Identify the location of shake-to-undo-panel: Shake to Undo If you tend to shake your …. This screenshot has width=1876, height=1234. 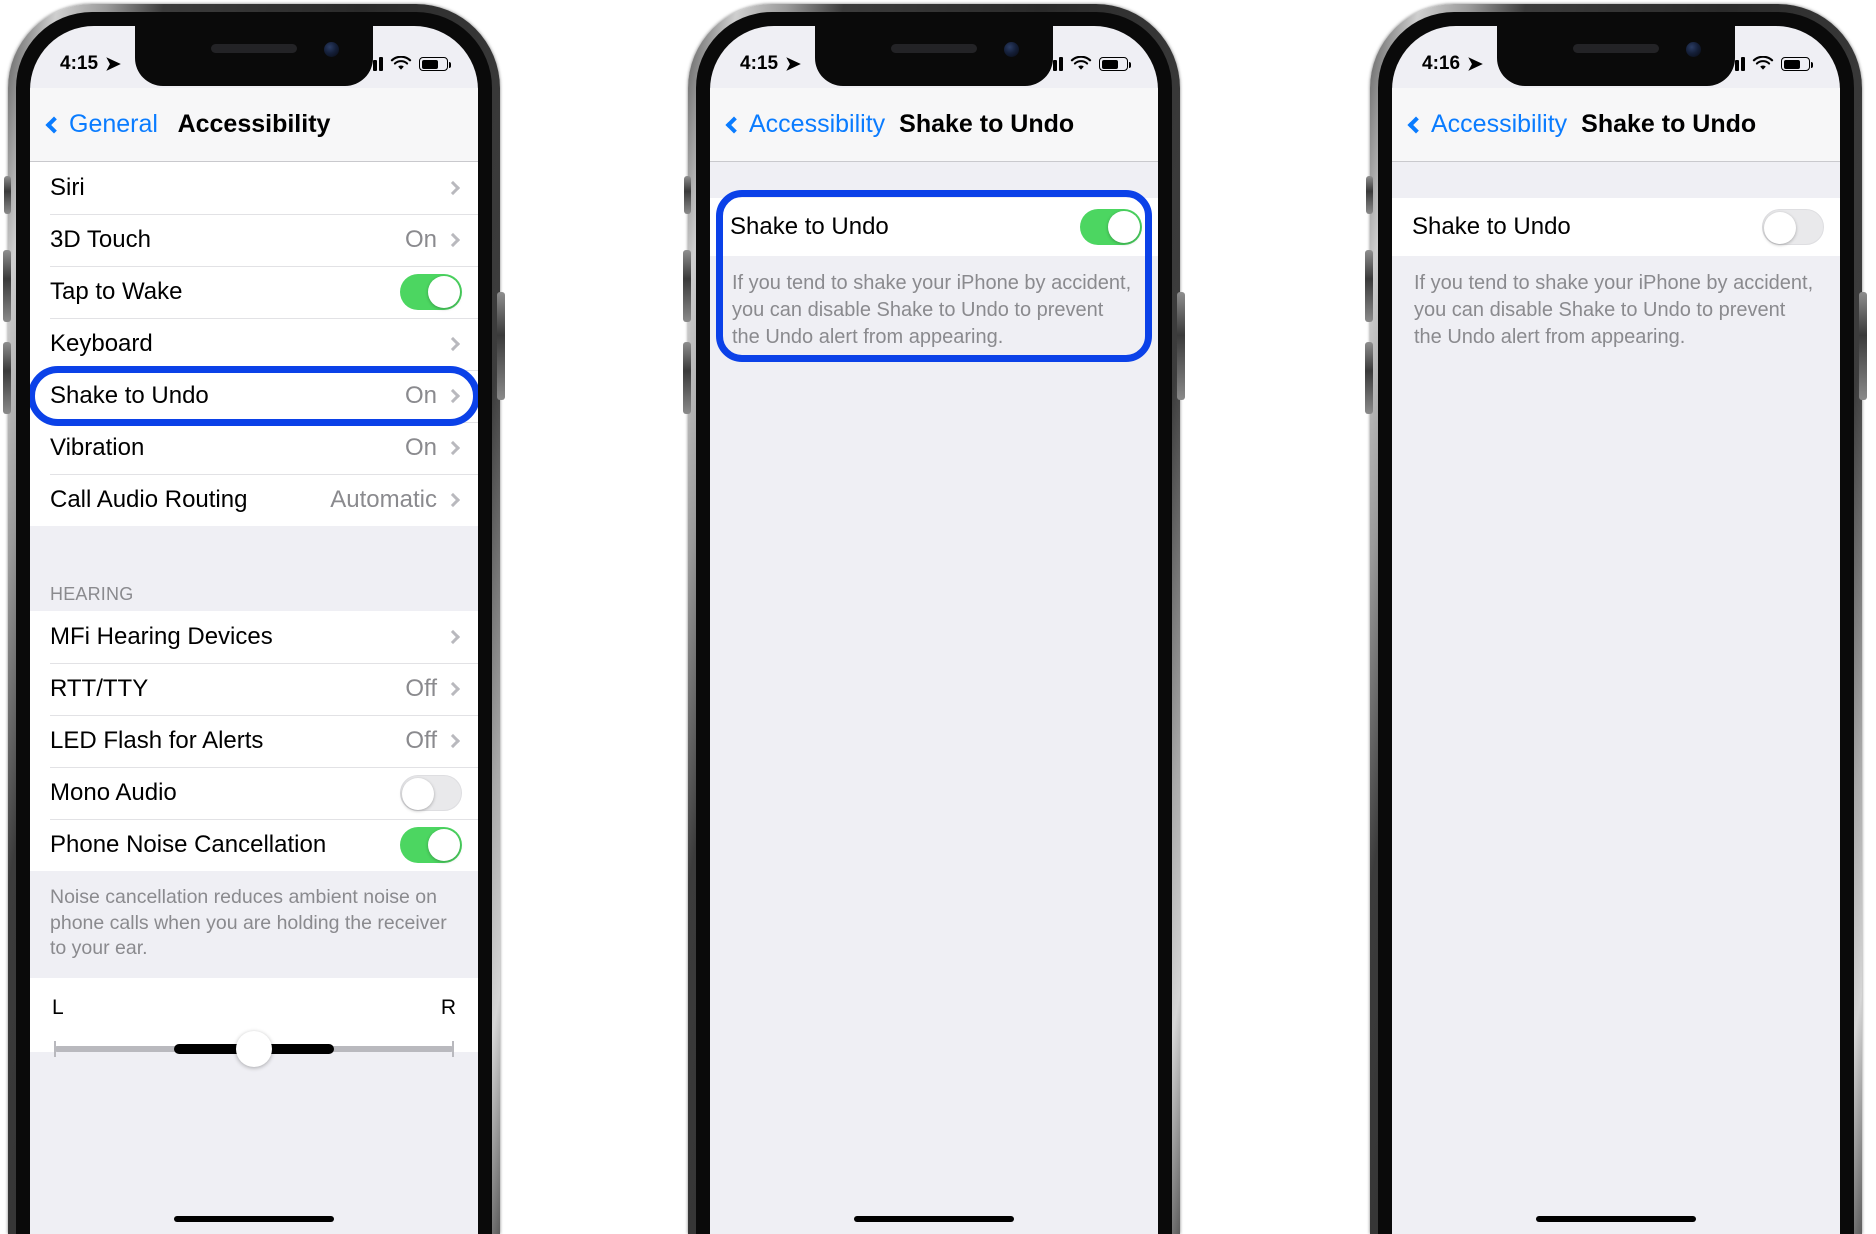
(1616, 283).